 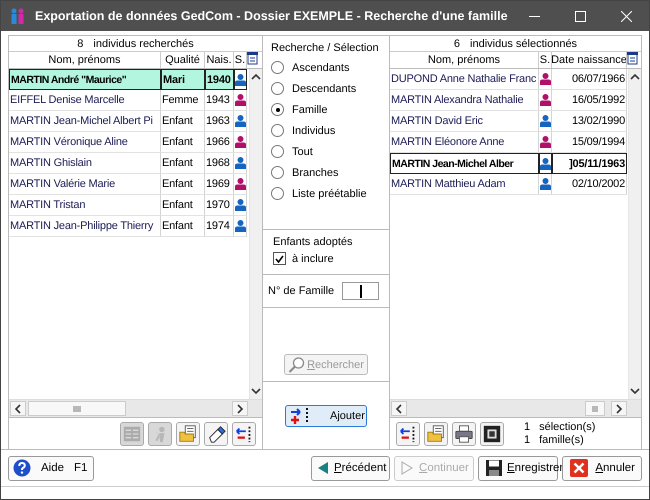 What do you see at coordinates (132, 434) in the screenshot?
I see `grid-icon` at bounding box center [132, 434].